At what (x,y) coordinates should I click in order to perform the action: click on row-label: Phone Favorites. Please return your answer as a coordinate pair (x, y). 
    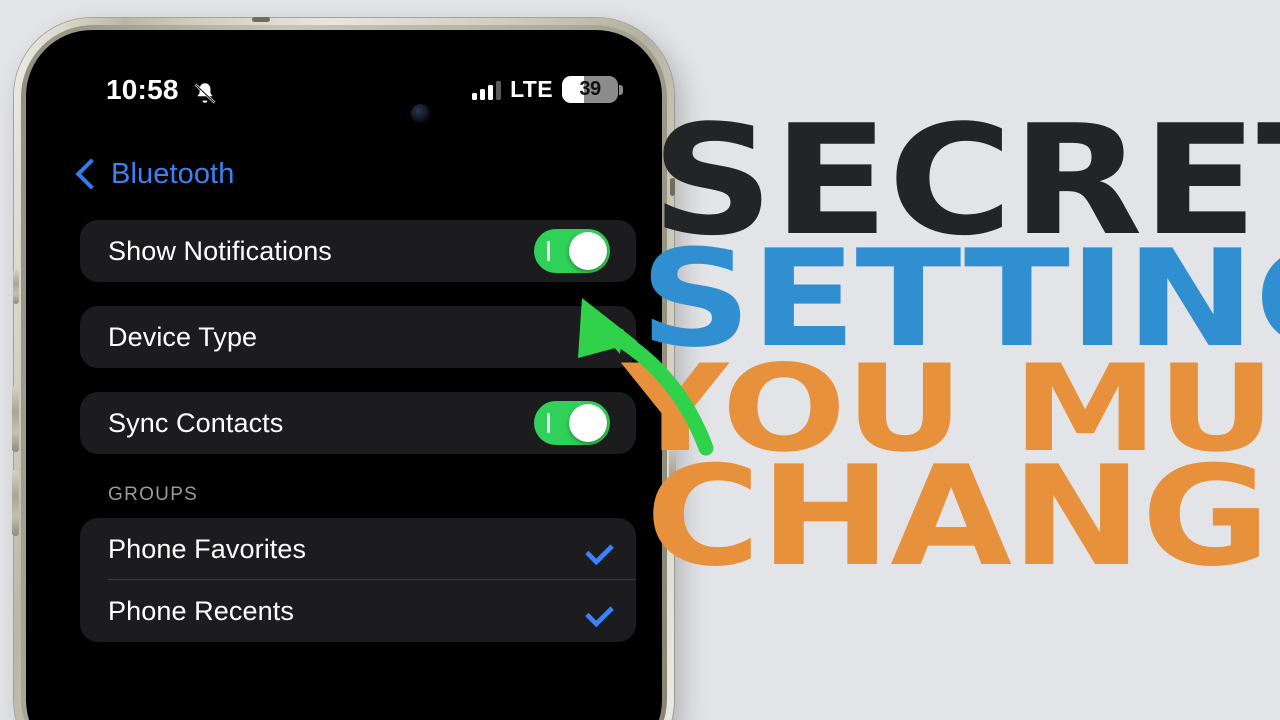
    Looking at the image, I should click on (207, 548).